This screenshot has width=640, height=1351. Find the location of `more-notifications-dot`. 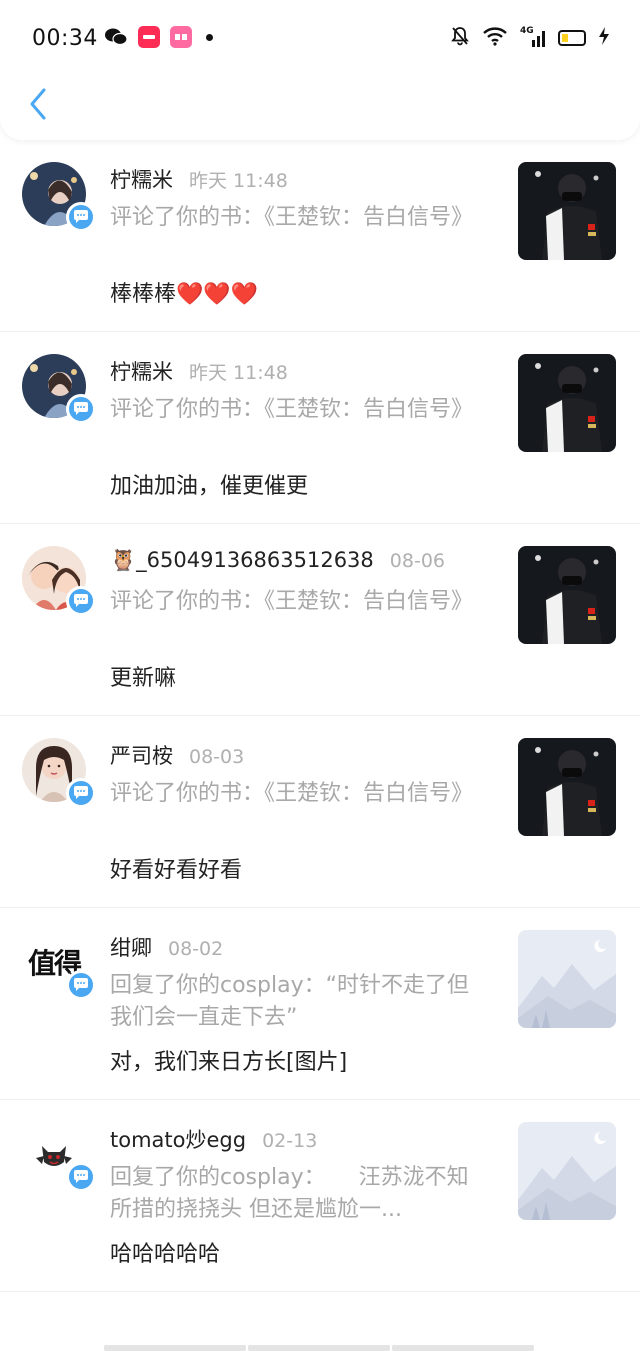

more-notifications-dot is located at coordinates (209, 37).